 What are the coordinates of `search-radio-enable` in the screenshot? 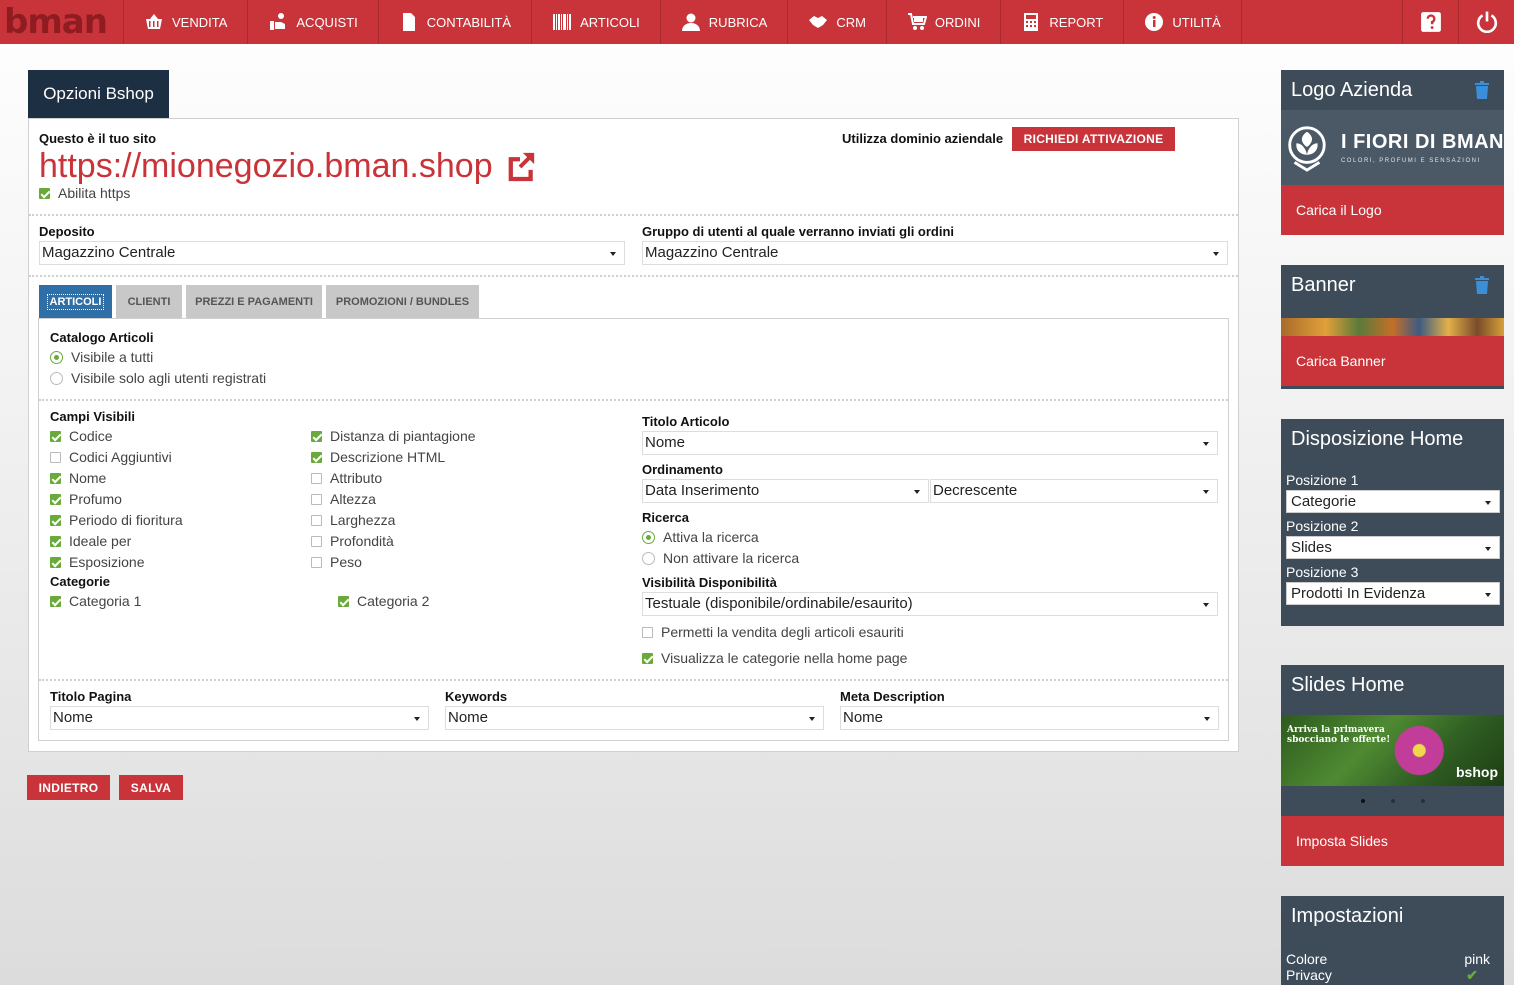 It's located at (648, 537).